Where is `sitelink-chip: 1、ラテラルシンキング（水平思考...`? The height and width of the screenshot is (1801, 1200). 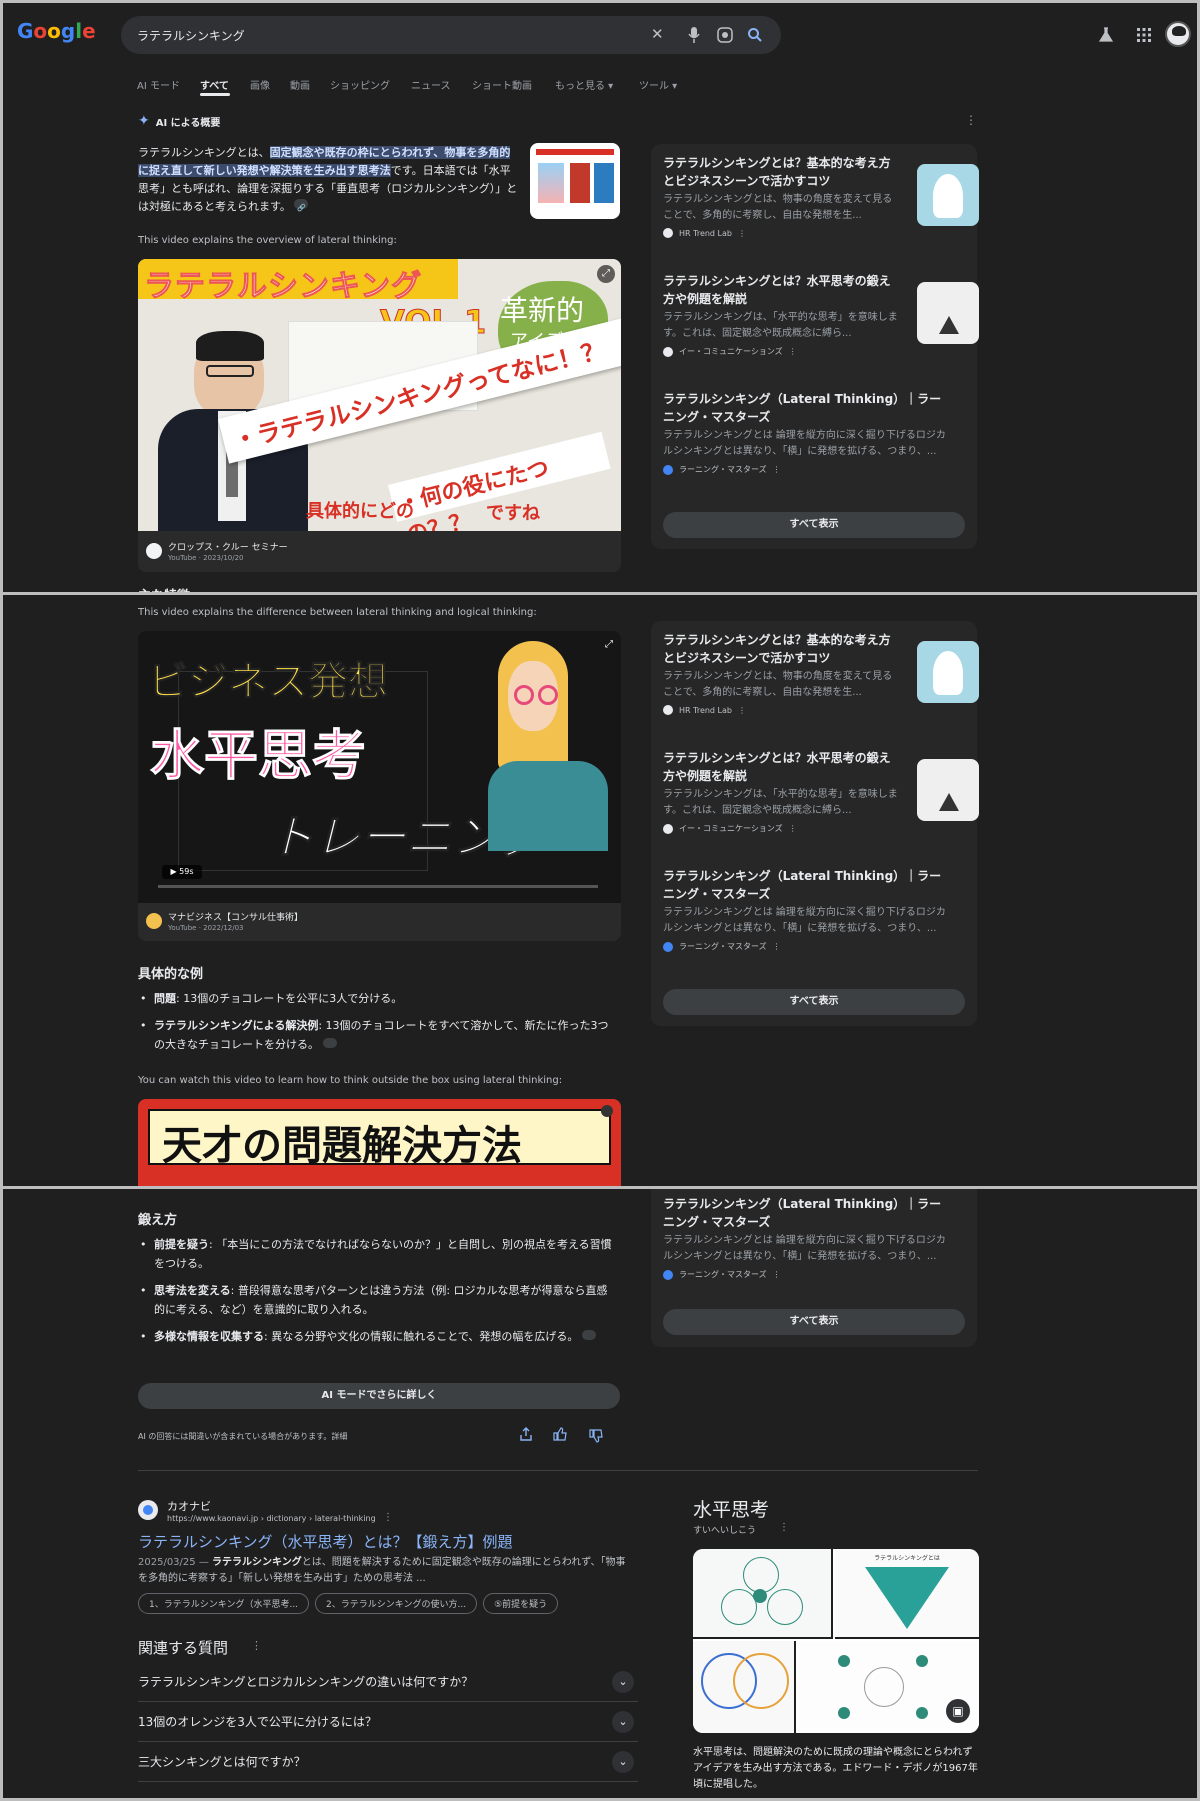
sitelink-chip: 1、ラテラルシンキング（水平思考... is located at coordinates (224, 1603).